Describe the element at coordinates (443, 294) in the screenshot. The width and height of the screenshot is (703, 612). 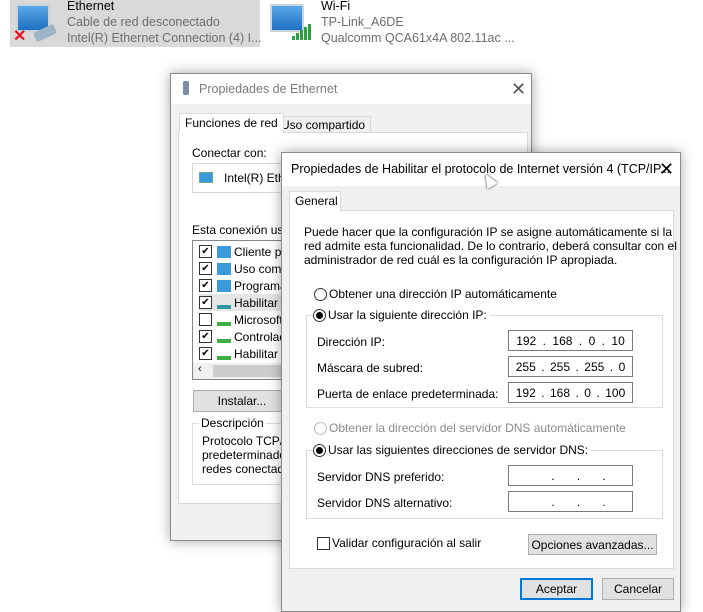
I see `radio-label: Obtener una dirección IP automáticamente` at that location.